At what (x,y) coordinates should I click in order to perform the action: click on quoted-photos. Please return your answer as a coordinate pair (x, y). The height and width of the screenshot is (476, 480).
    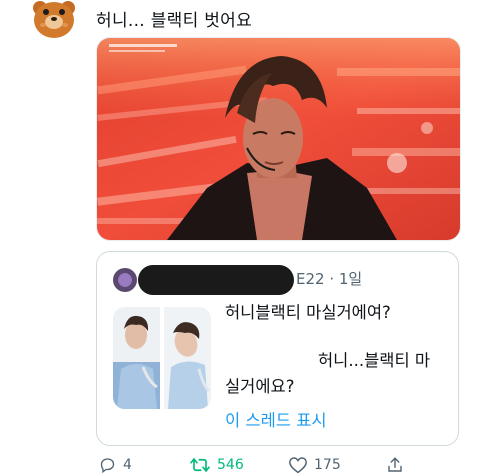
    Looking at the image, I should click on (162, 358).